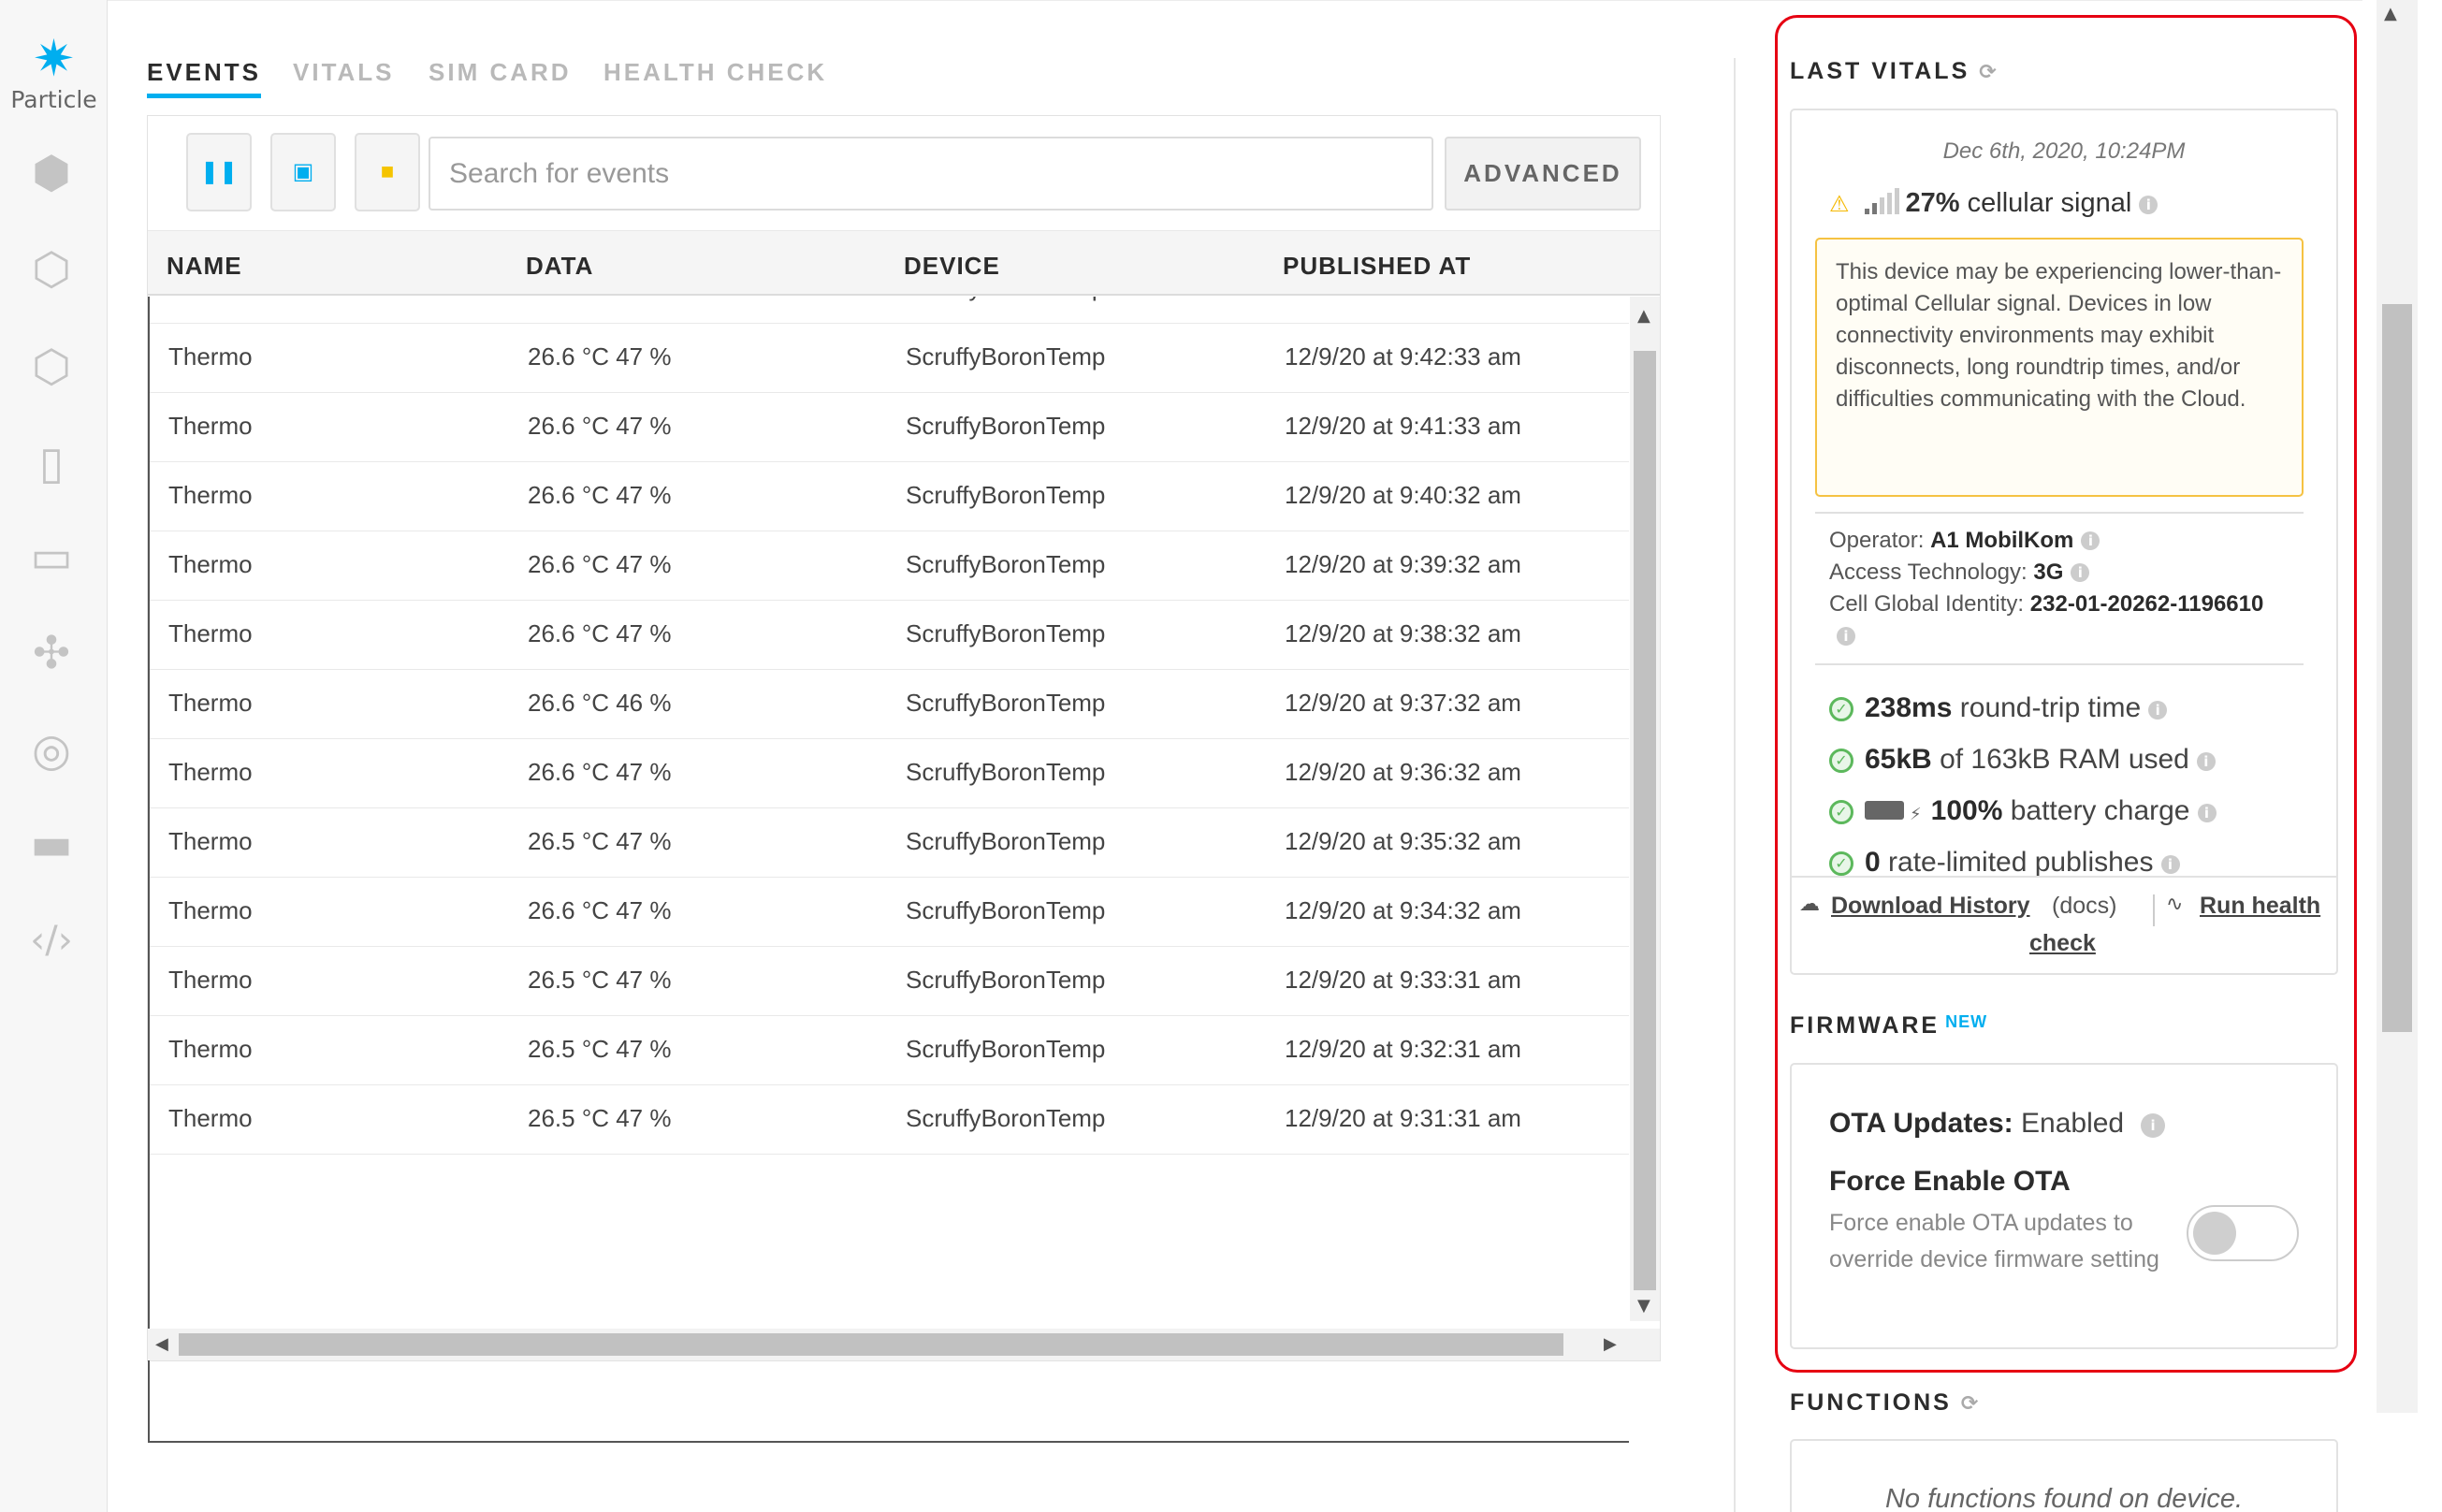 The height and width of the screenshot is (1512, 2442). I want to click on events-horizontal-scroll-thumb, so click(871, 1345).